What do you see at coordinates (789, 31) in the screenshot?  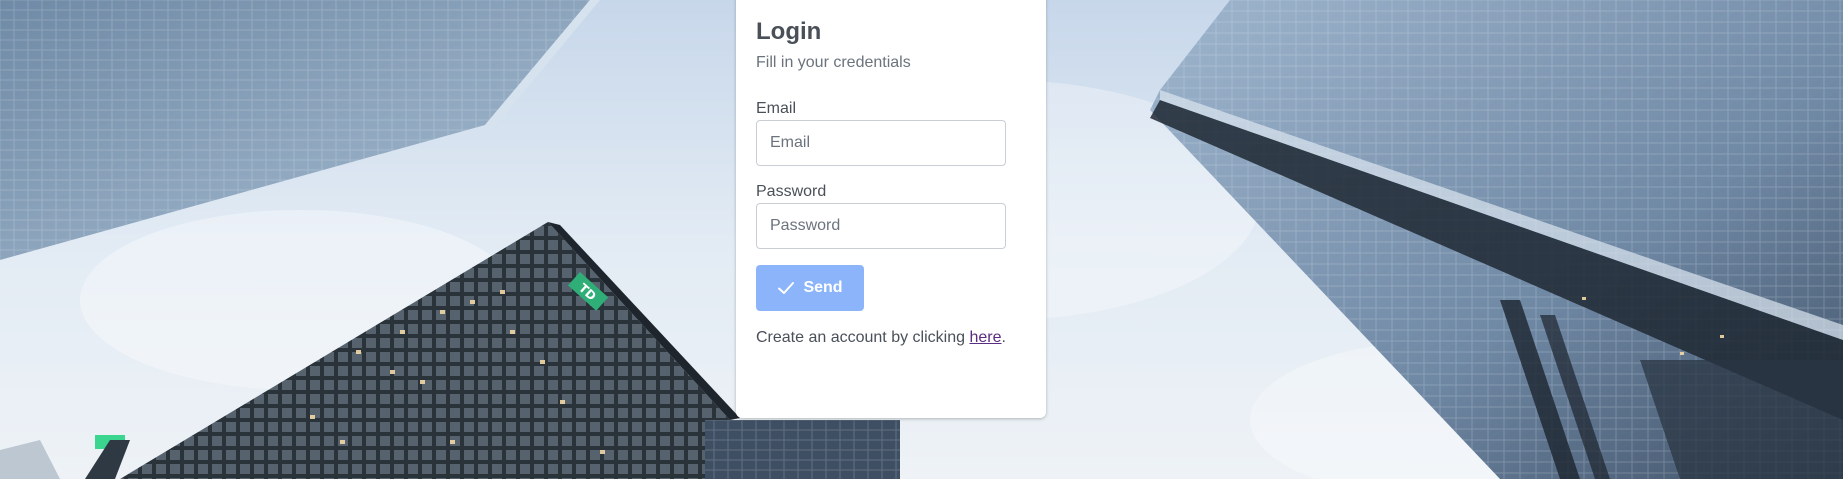 I see `login-title: Login` at bounding box center [789, 31].